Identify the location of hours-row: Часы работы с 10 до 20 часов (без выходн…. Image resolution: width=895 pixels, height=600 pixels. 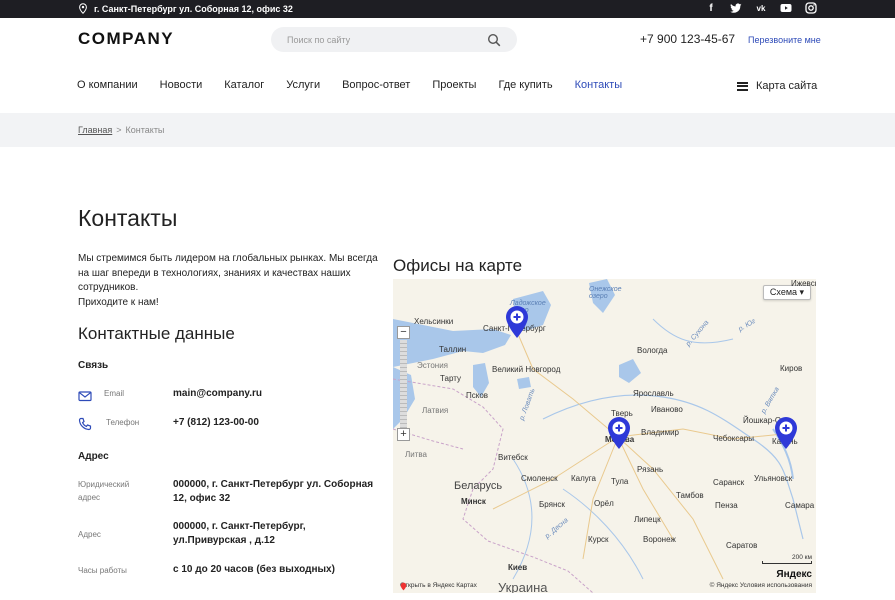
(228, 572).